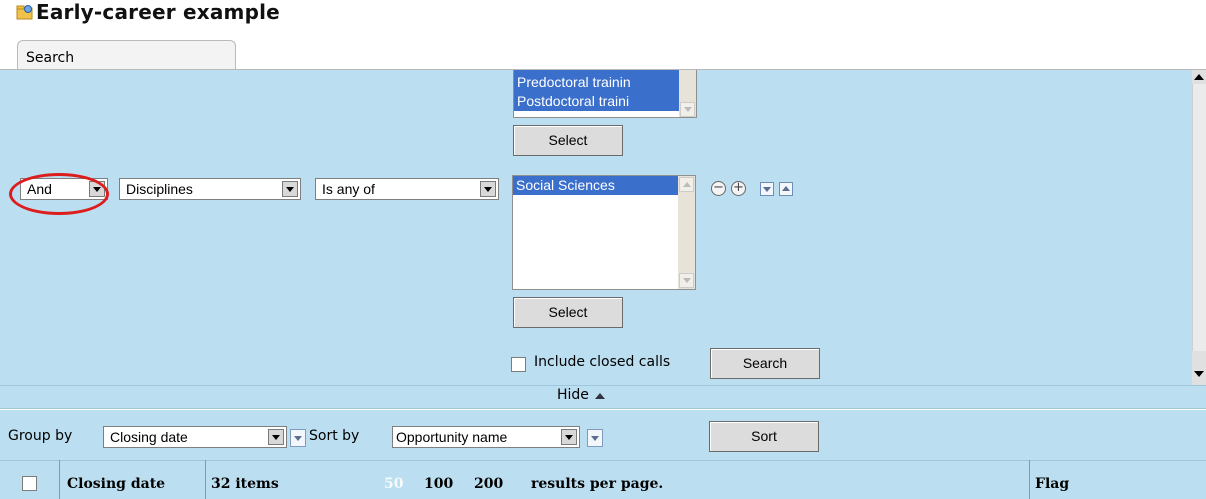 The height and width of the screenshot is (499, 1206). Describe the element at coordinates (600, 396) in the screenshot. I see `caret-up-icon` at that location.